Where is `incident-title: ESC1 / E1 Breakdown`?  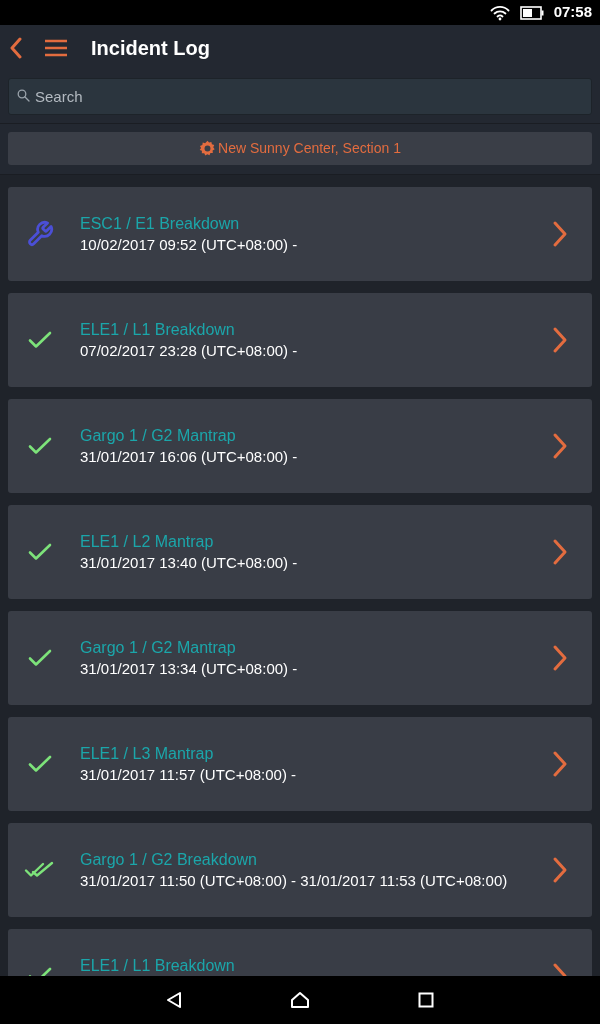
incident-title: ESC1 / E1 Breakdown is located at coordinates (160, 223).